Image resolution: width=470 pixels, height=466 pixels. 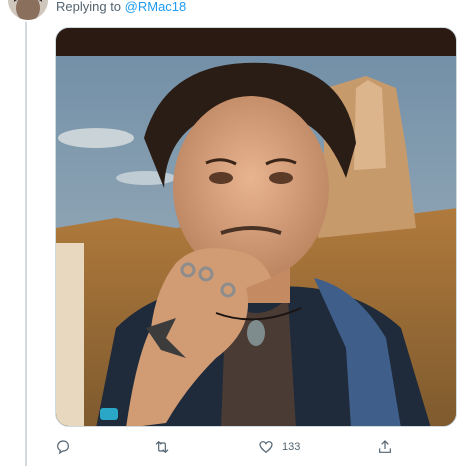 What do you see at coordinates (279, 447) in the screenshot?
I see `like-button: 133` at bounding box center [279, 447].